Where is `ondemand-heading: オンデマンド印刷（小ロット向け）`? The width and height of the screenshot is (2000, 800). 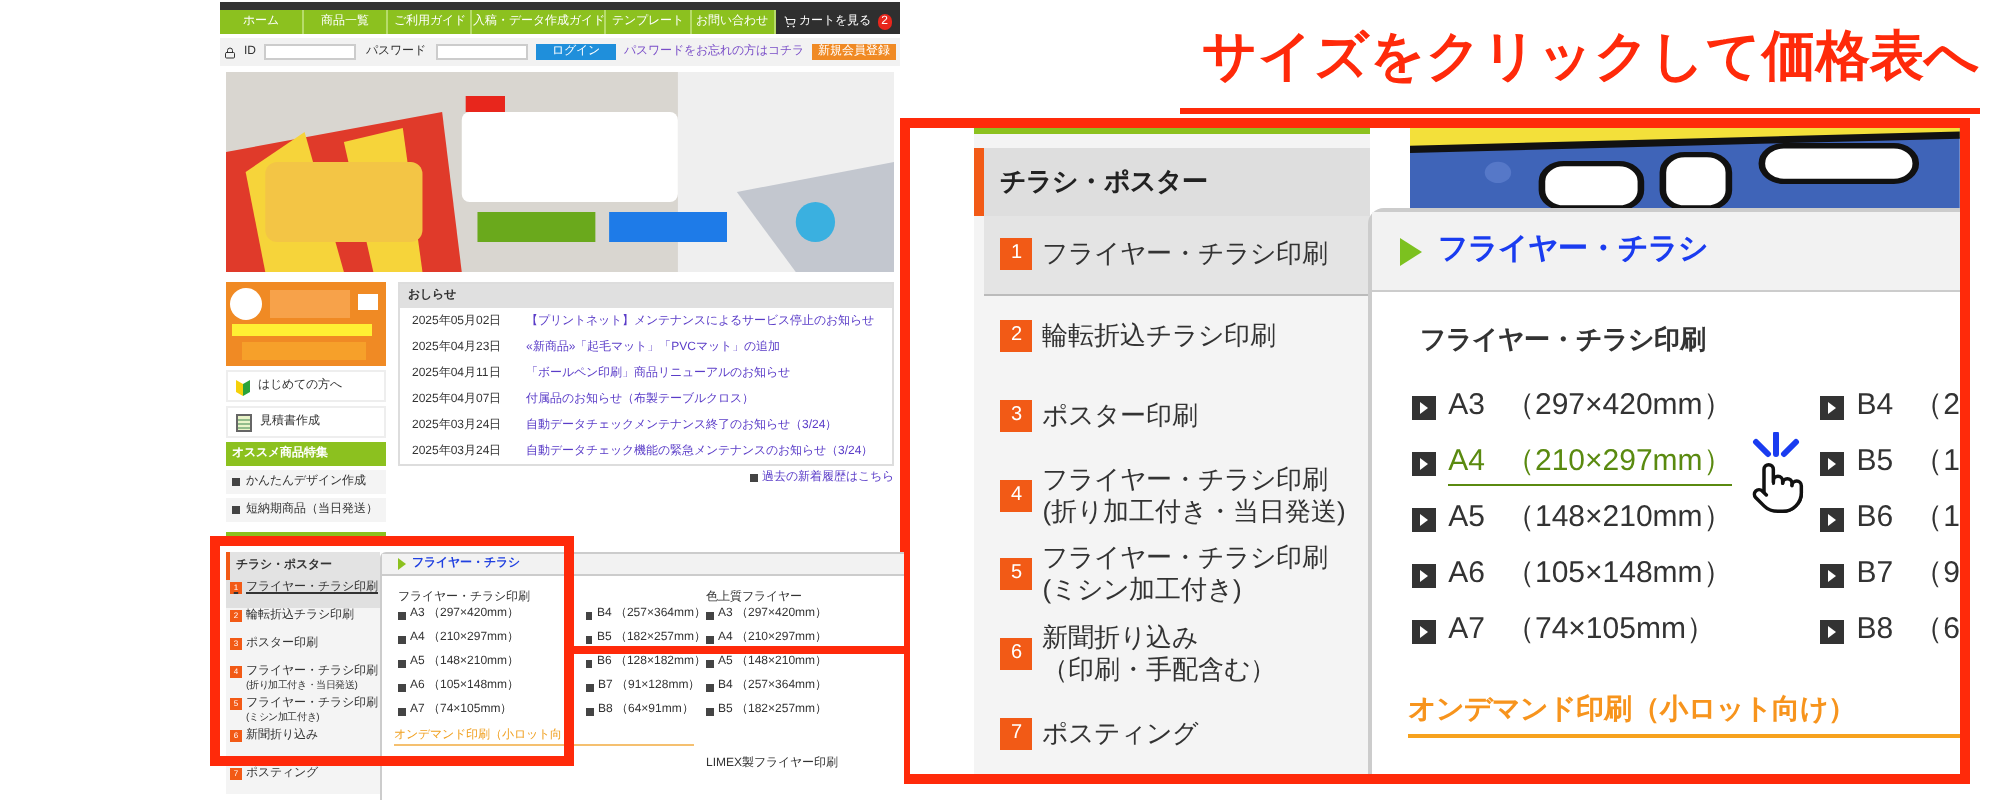
ondemand-heading: オンデマンド印刷（小ロット向け） is located at coordinates (1684, 712).